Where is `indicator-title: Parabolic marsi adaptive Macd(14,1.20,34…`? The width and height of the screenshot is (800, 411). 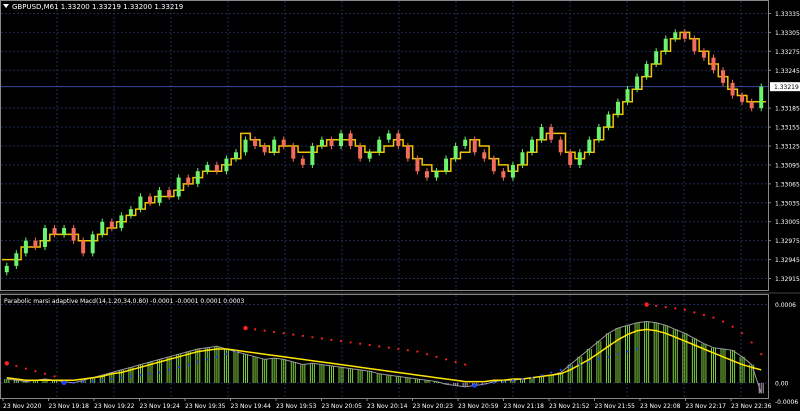
indicator-title: Parabolic marsi adaptive Macd(14,1.20,34… is located at coordinates (124, 301).